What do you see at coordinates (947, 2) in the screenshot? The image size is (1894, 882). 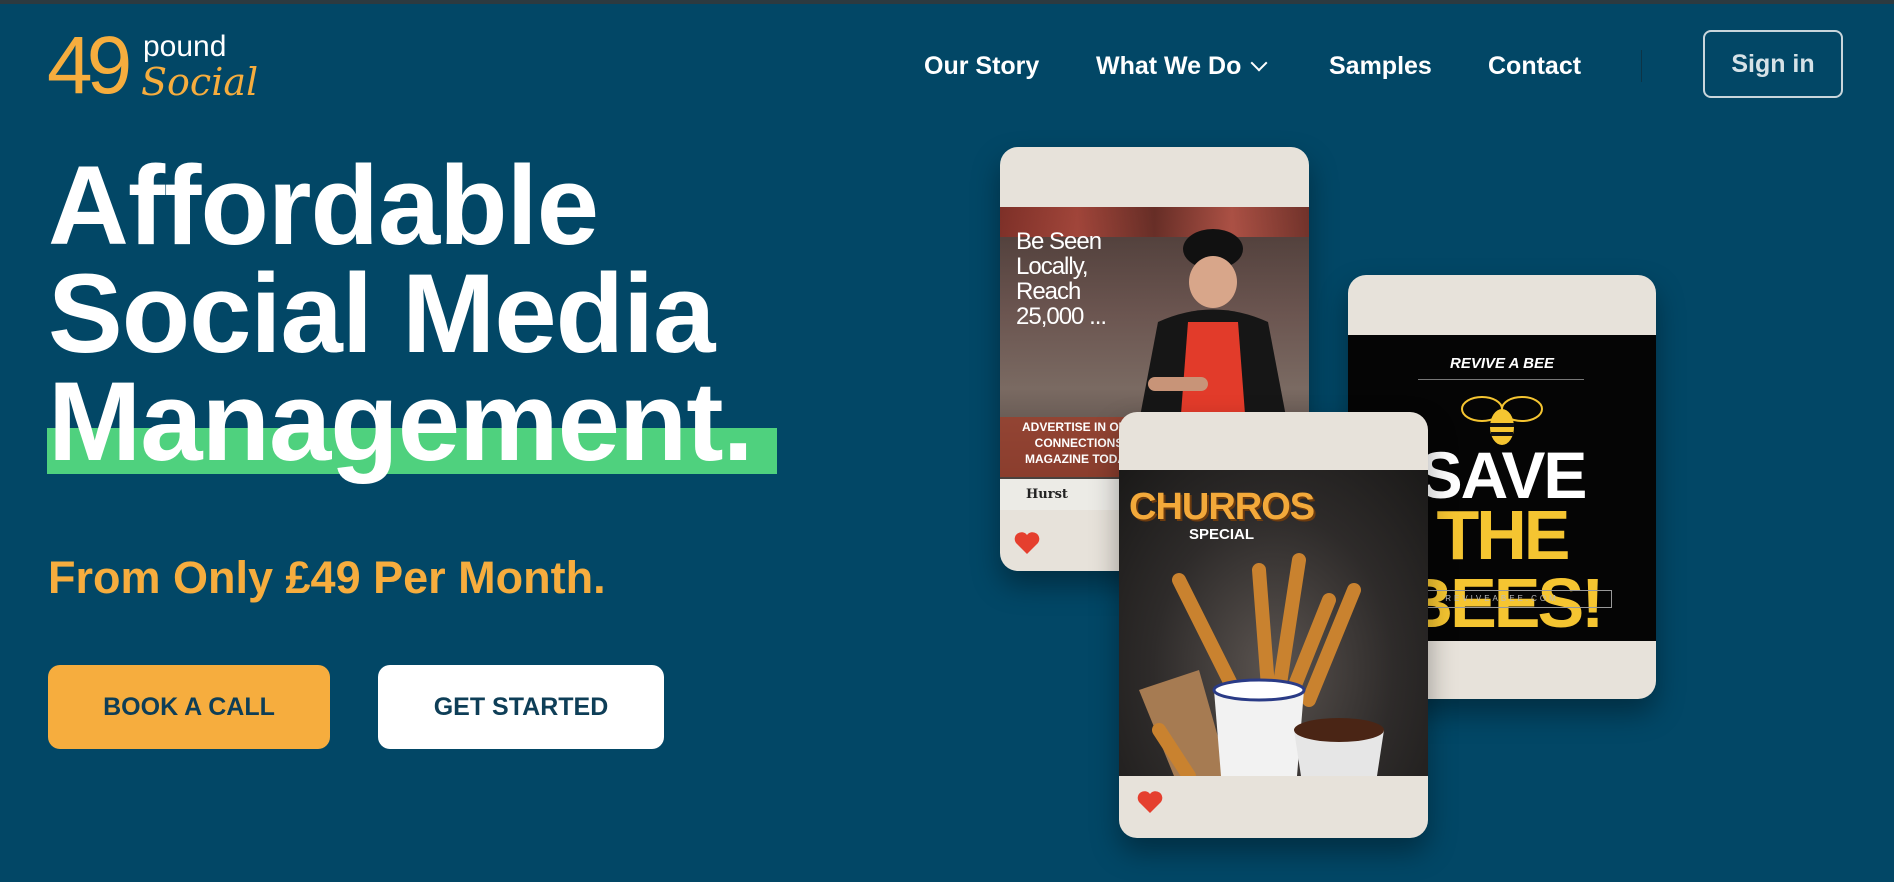 I see `browser-top-edge` at bounding box center [947, 2].